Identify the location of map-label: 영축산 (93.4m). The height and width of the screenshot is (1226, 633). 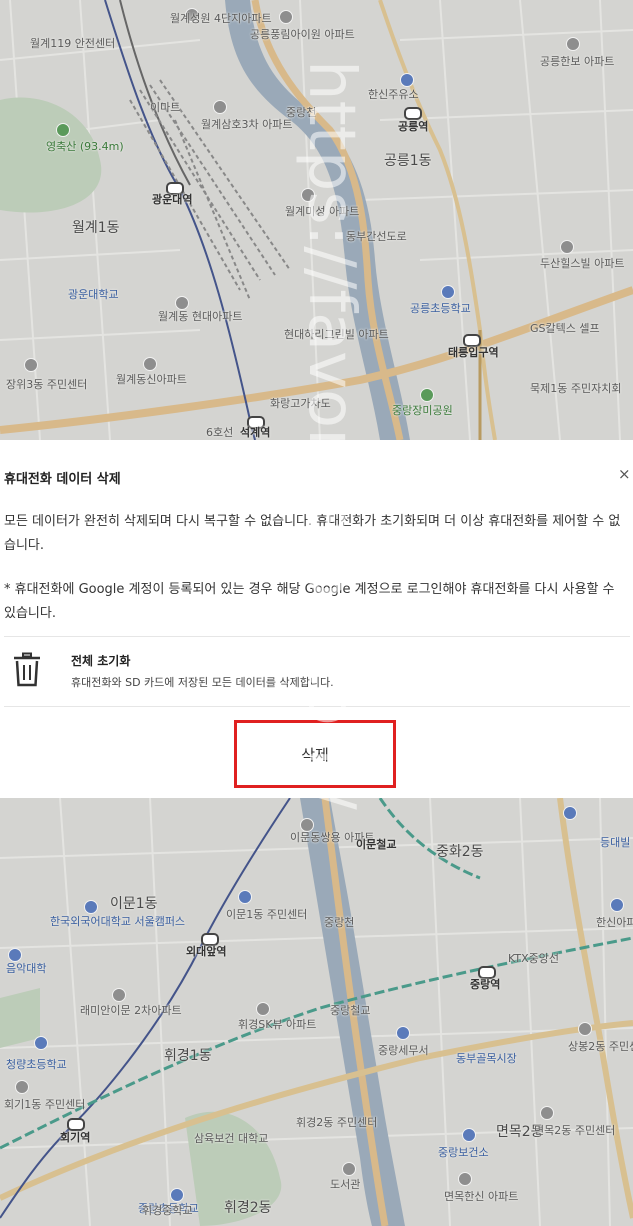
(85, 146).